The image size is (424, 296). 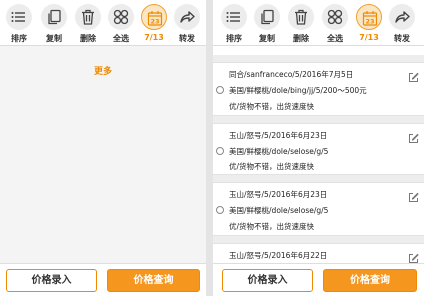 I want to click on more-link: 更多, so click(x=103, y=70).